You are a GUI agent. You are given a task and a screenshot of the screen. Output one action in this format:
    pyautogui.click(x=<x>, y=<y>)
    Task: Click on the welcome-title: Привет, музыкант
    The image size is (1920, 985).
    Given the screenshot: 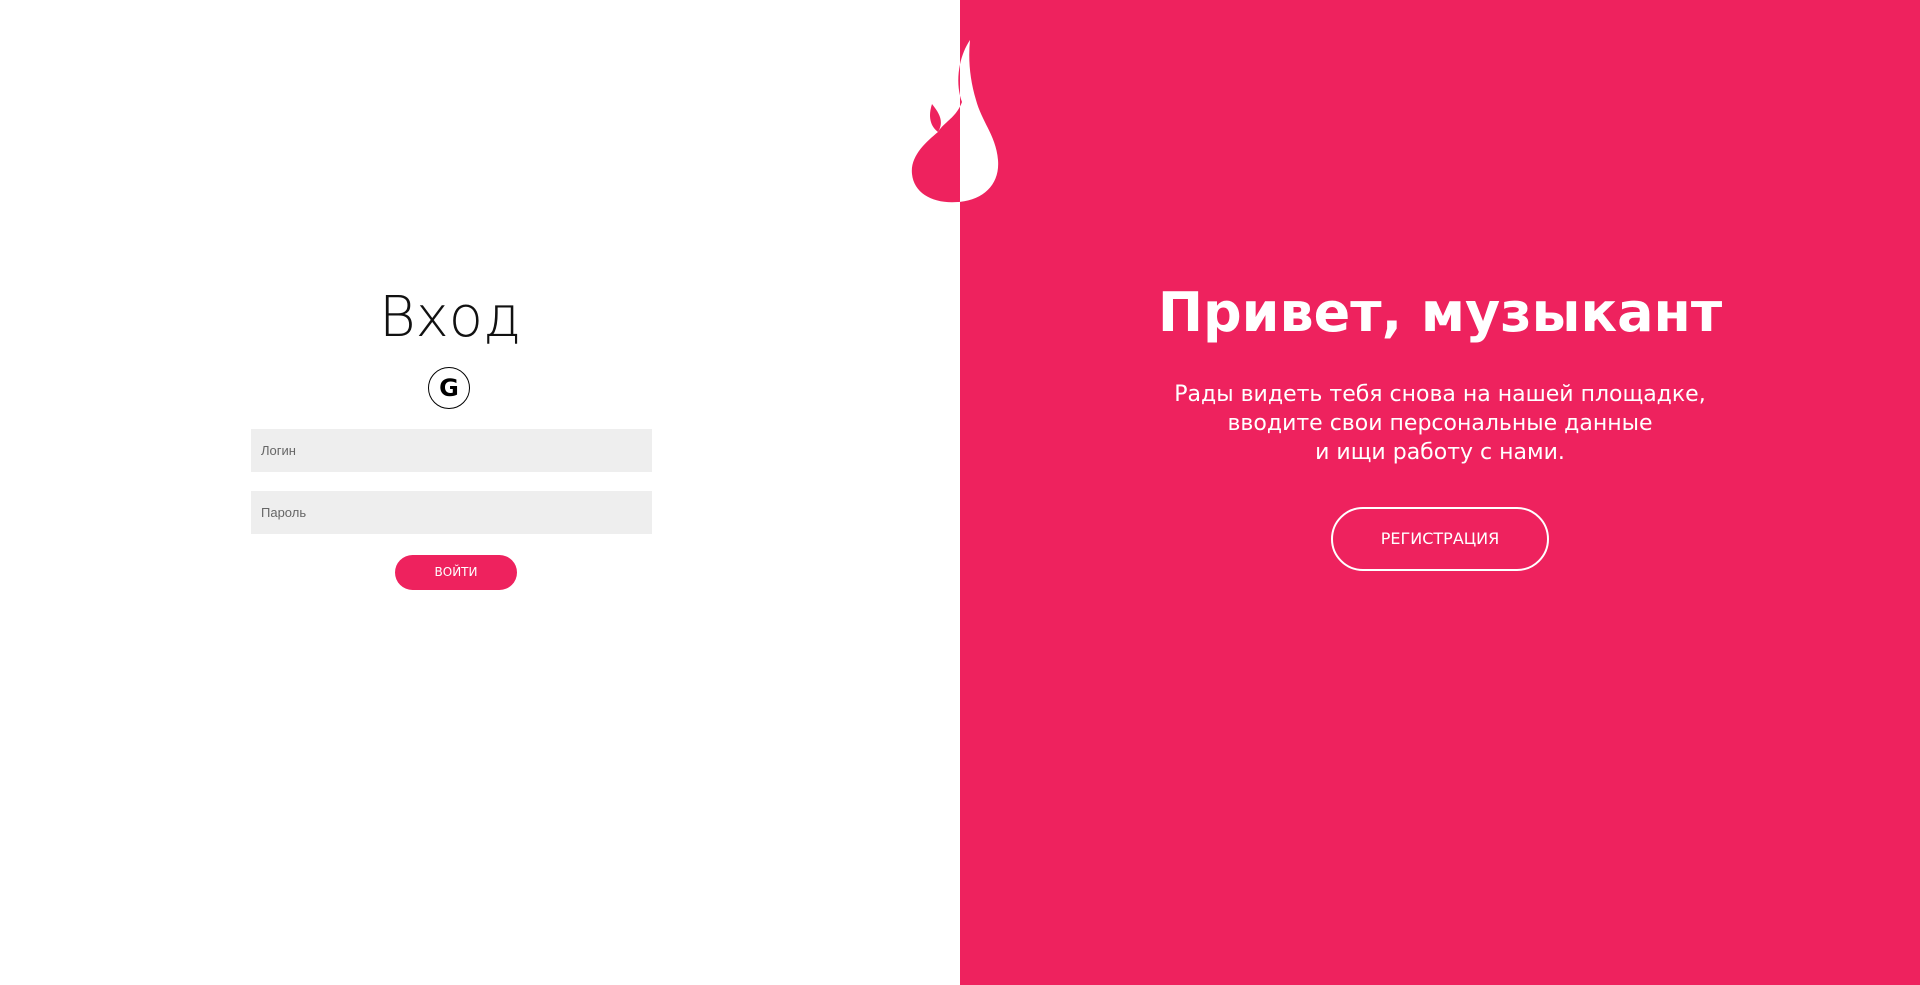 What is the action you would take?
    pyautogui.click(x=1440, y=312)
    